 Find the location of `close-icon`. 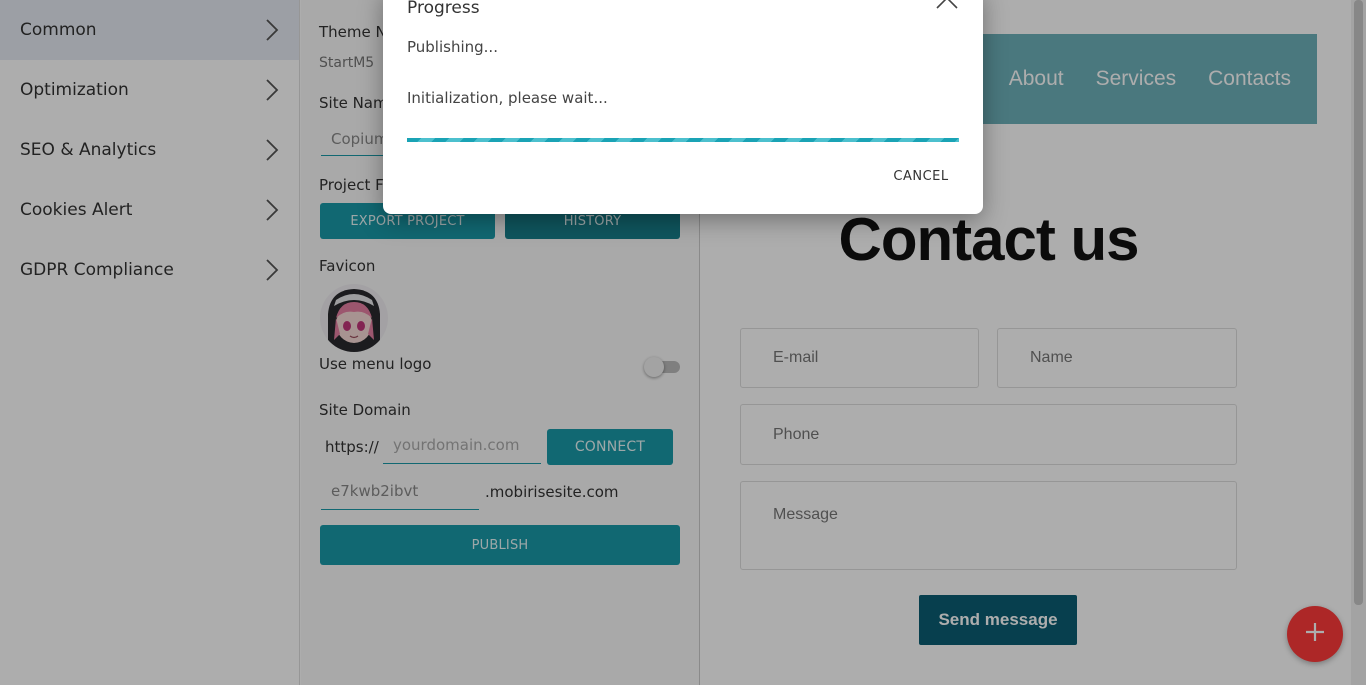

close-icon is located at coordinates (947, 9).